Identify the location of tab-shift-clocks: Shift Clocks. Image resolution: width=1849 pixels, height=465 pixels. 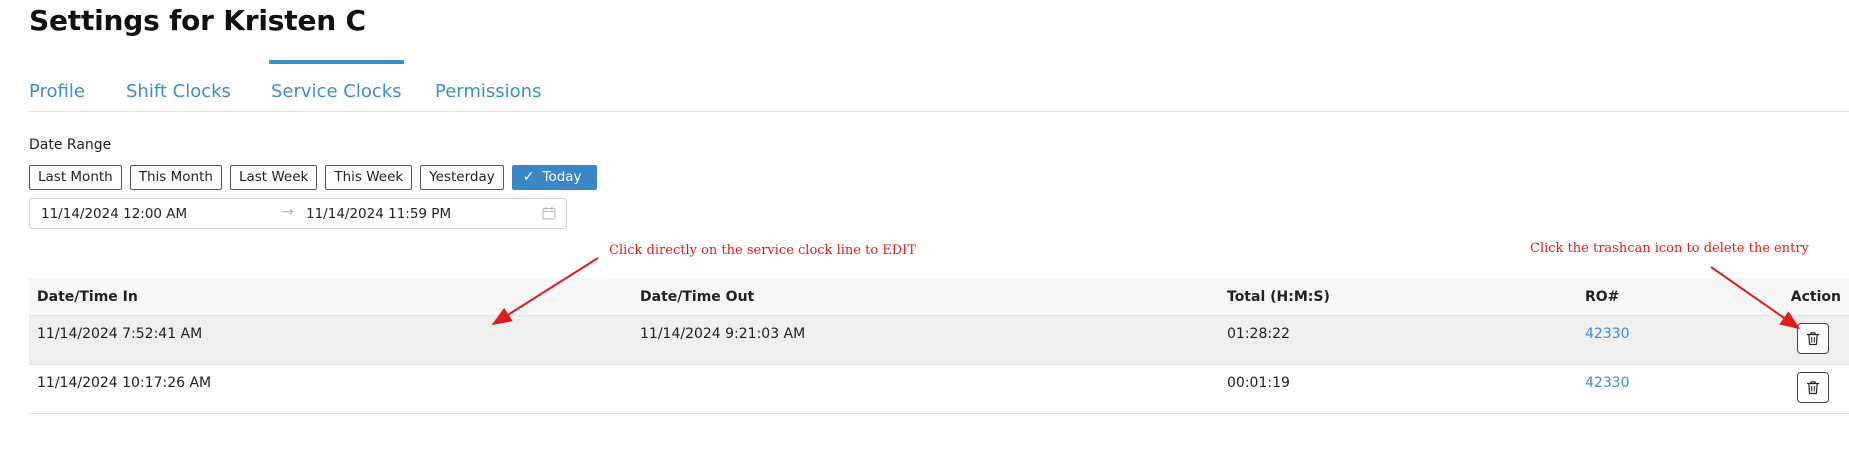
(178, 86).